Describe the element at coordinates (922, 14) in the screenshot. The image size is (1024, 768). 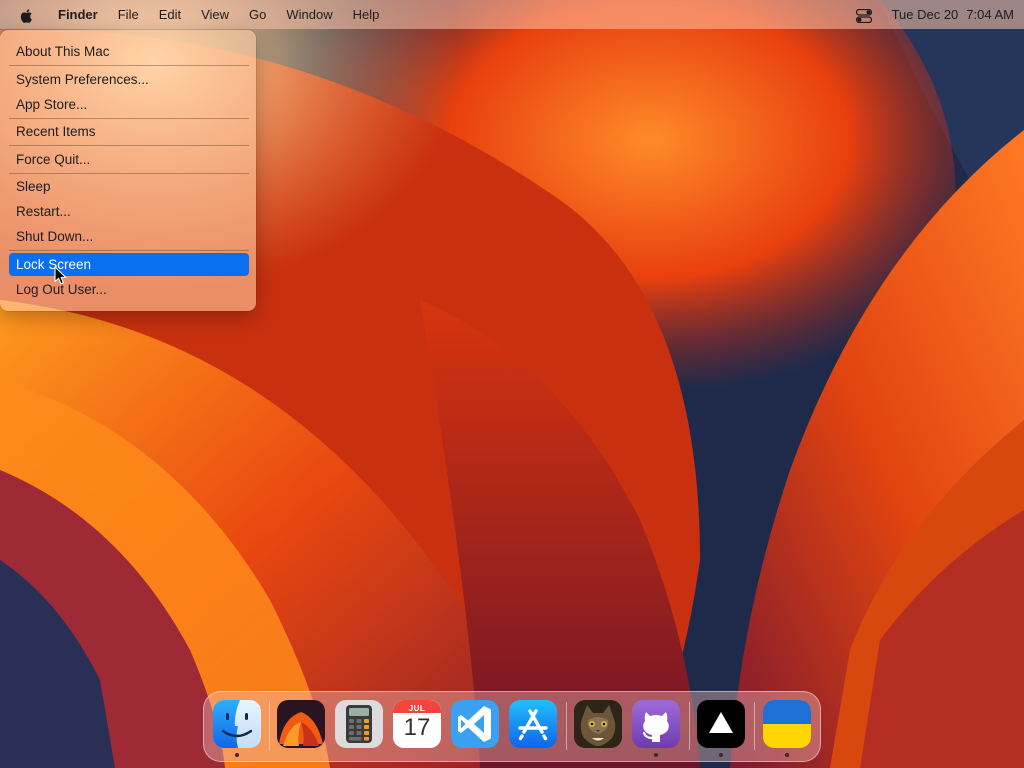
I see `menu-bar-date: Tue Dec 20` at that location.